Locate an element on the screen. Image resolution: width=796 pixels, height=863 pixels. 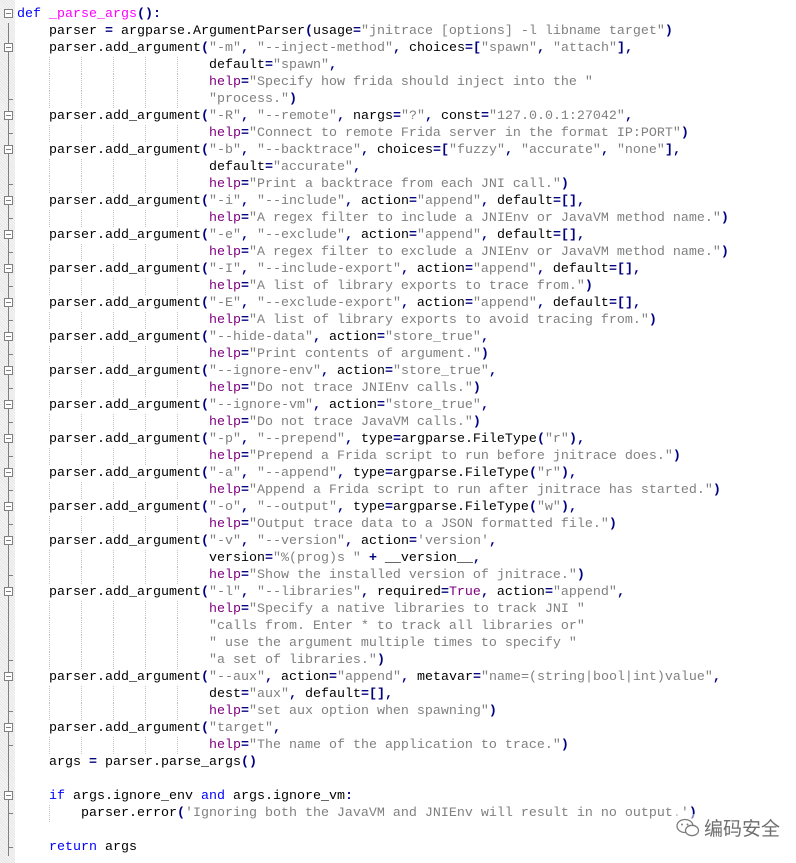
code-line: default="spawn", is located at coordinates (398, 65).